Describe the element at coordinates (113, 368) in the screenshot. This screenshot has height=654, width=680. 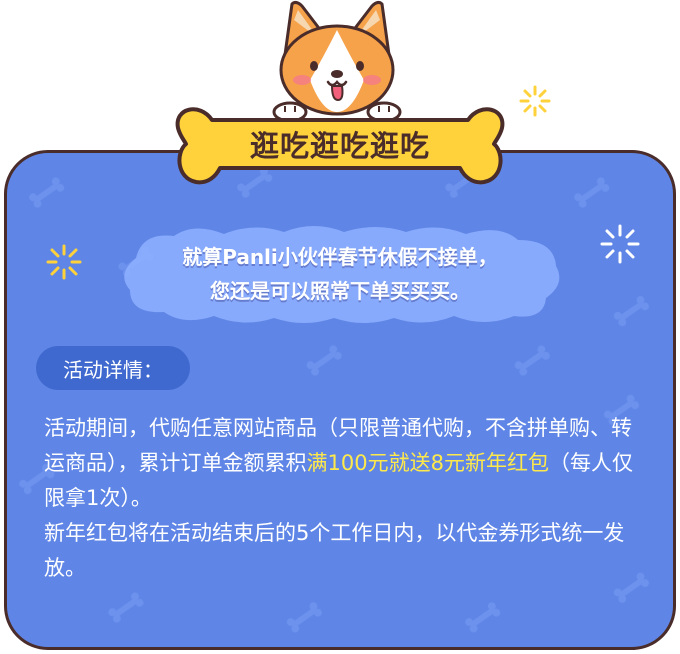
I see `section-label: 活动详情：` at that location.